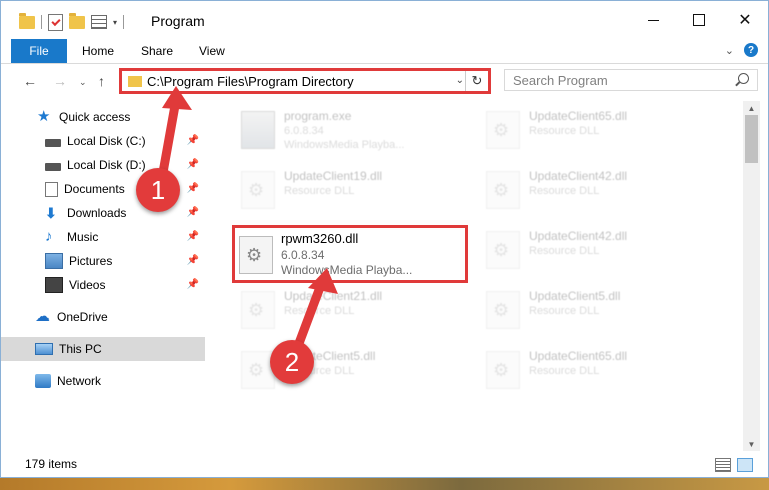  What do you see at coordinates (745, 465) in the screenshot?
I see `large-icons-view-icon` at bounding box center [745, 465].